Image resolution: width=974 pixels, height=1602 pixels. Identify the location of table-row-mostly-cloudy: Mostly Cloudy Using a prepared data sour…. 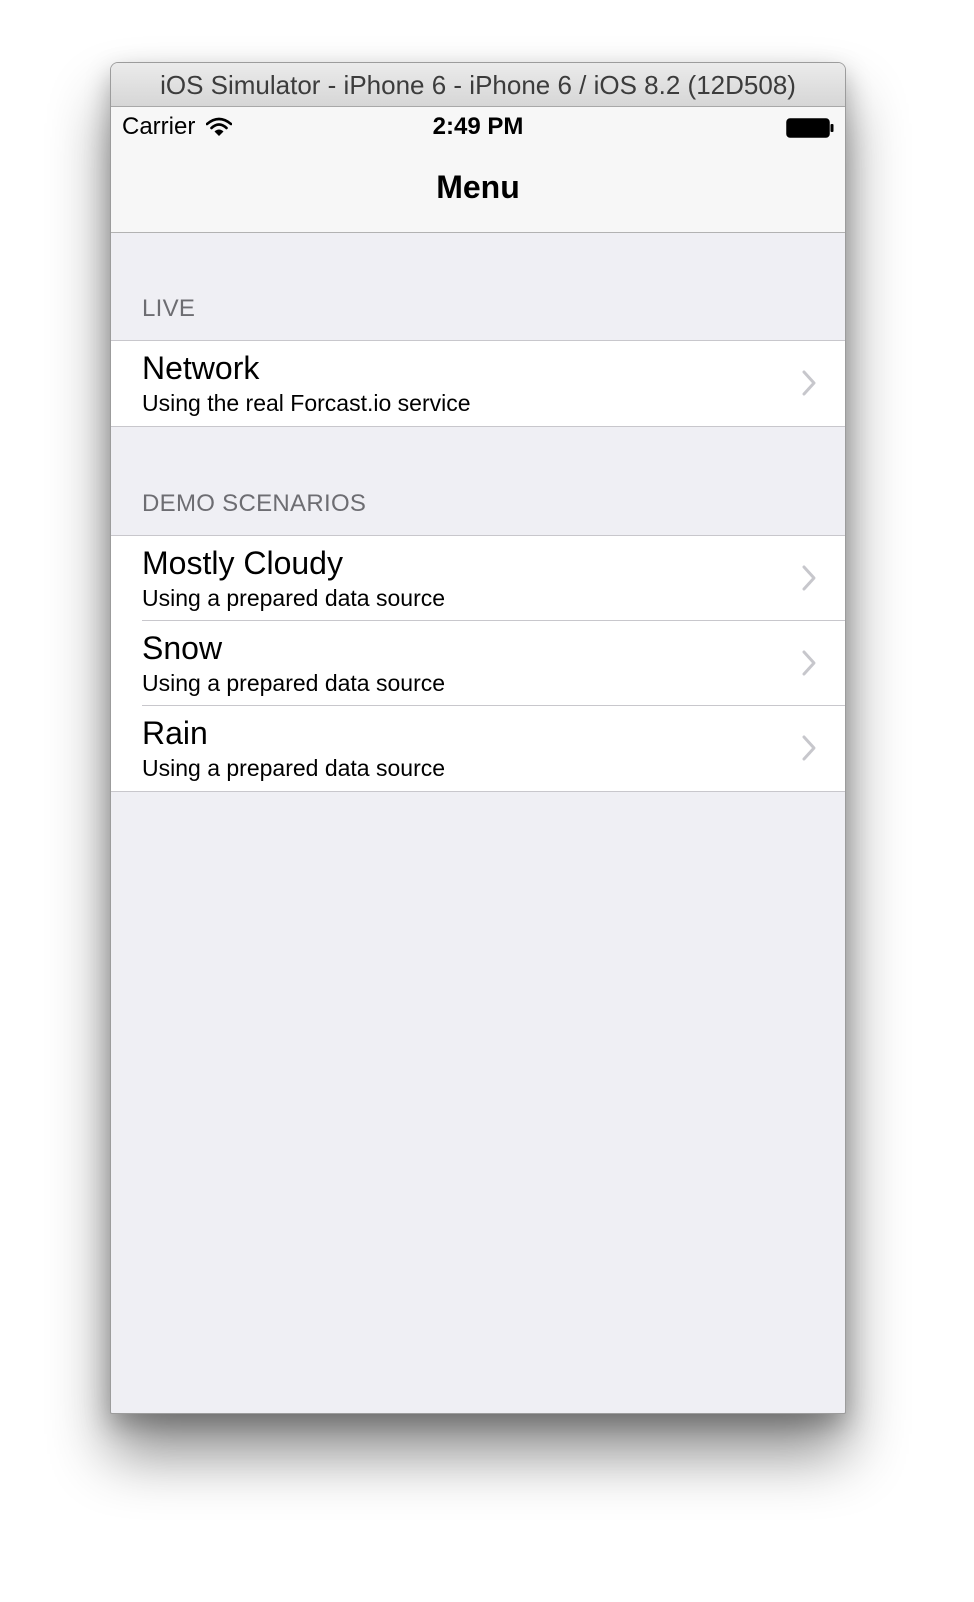
(478, 578).